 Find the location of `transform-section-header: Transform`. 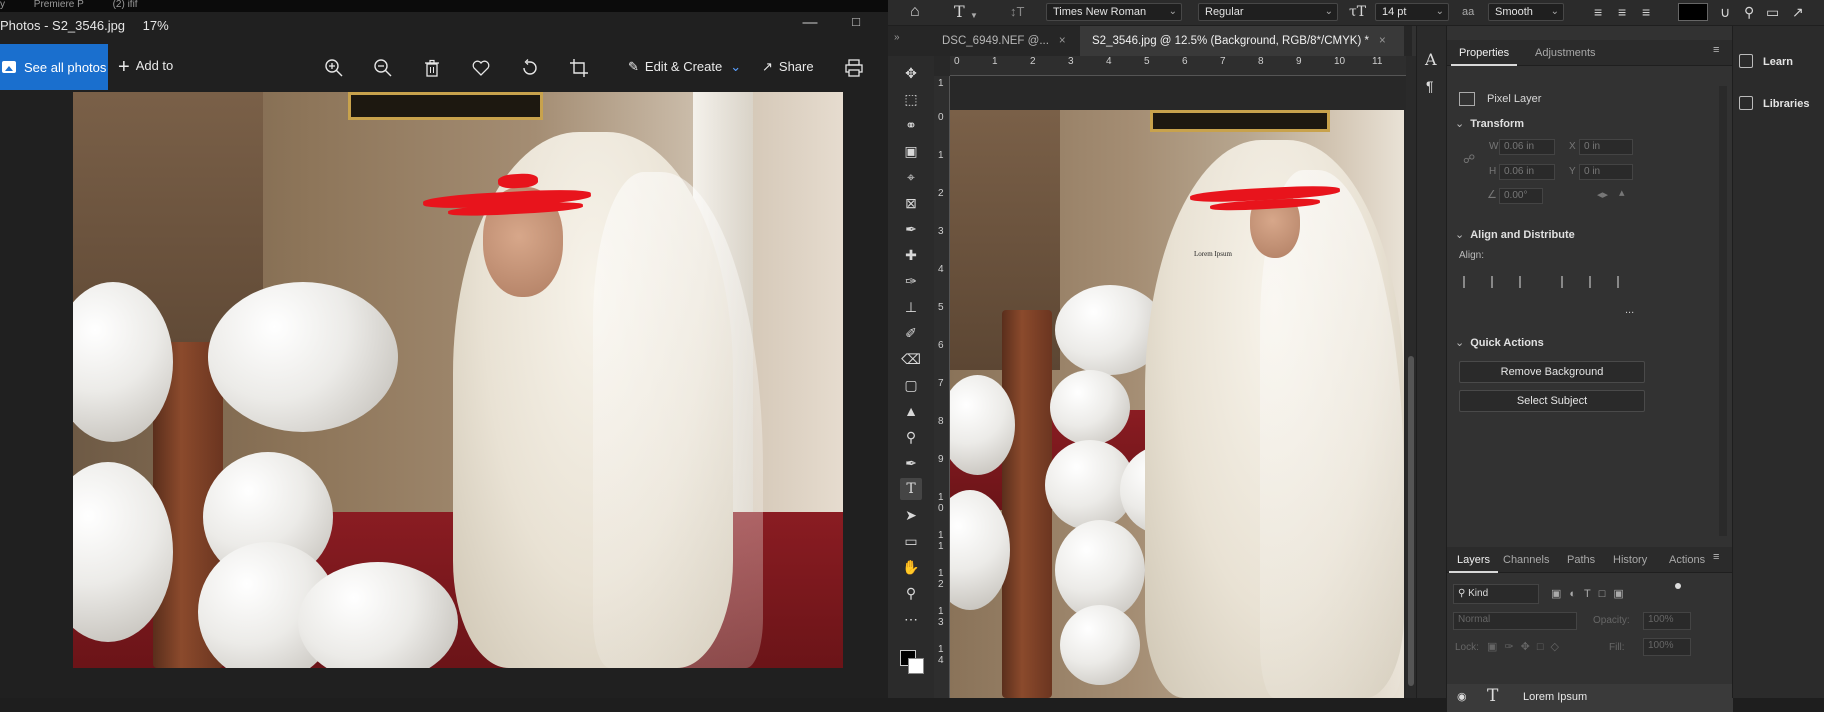

transform-section-header: Transform is located at coordinates (1489, 123).